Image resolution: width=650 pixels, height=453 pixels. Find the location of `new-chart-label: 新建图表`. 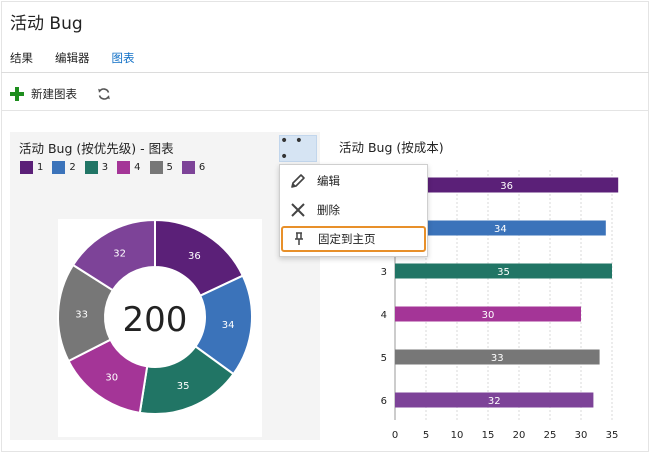

new-chart-label: 新建图表 is located at coordinates (54, 94).